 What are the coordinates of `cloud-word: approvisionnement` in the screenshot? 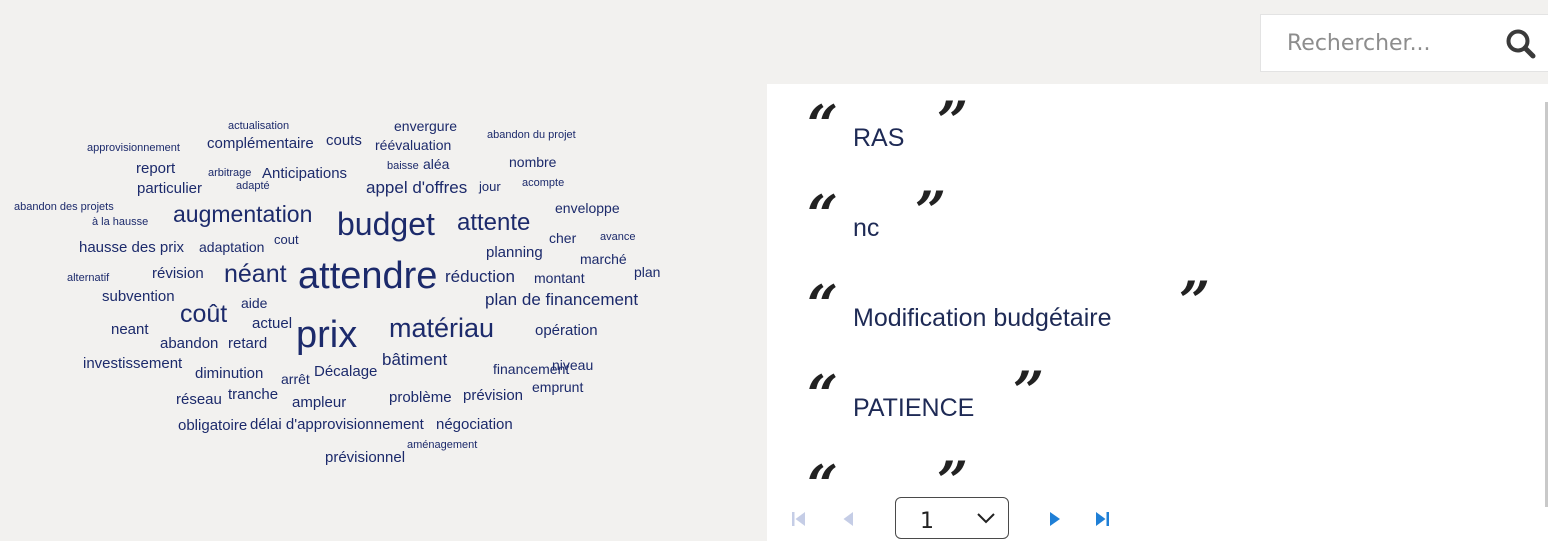 It's located at (133, 148).